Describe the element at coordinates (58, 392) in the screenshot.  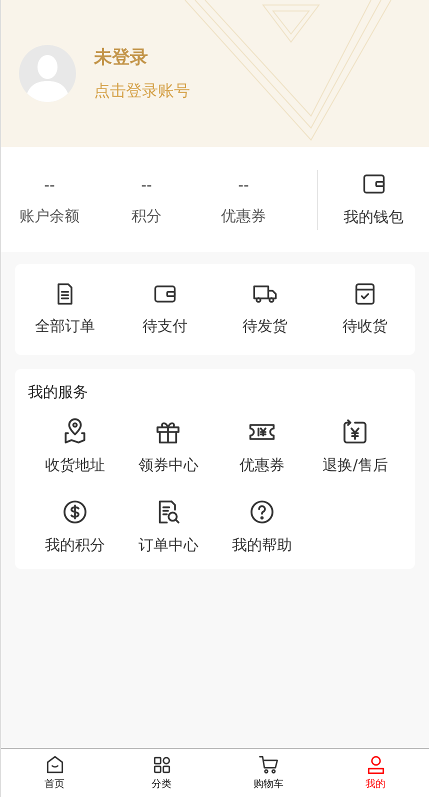
I see `section-title: 我的服务` at that location.